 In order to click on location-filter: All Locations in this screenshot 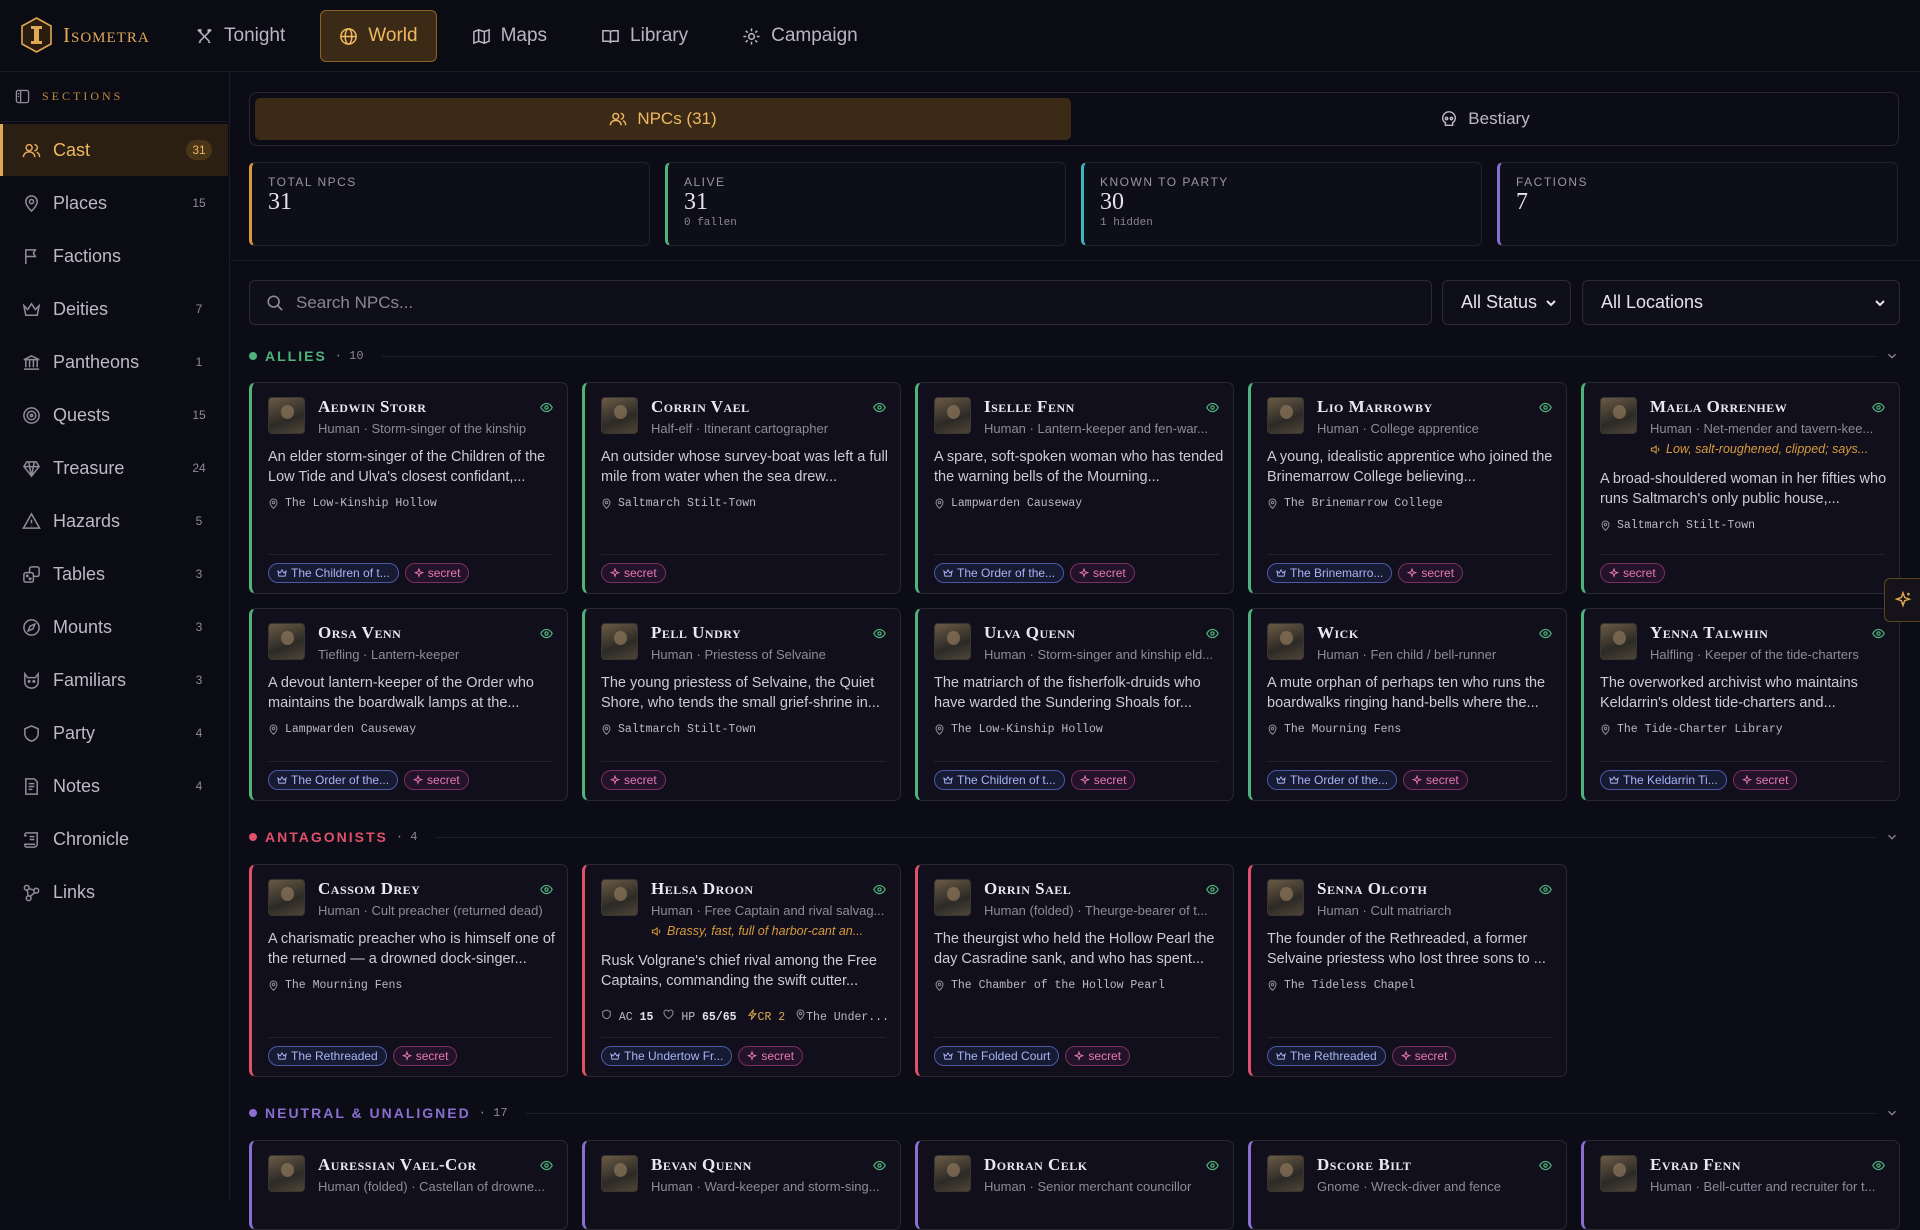, I will do `click(1741, 302)`.